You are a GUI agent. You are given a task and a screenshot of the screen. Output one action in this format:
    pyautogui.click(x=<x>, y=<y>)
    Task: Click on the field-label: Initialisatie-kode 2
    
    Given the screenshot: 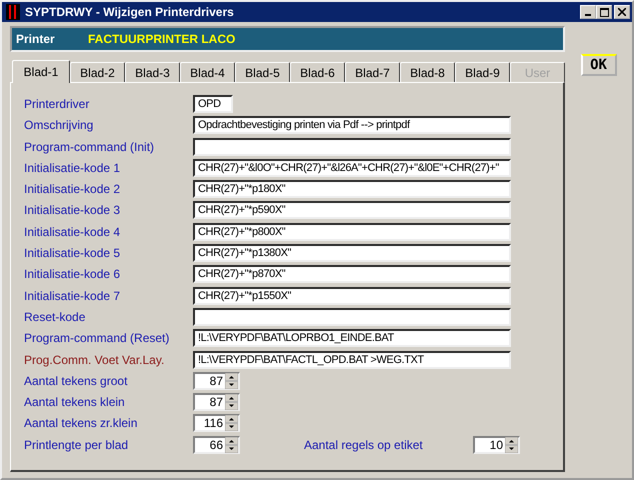 What is the action you would take?
    pyautogui.click(x=73, y=189)
    